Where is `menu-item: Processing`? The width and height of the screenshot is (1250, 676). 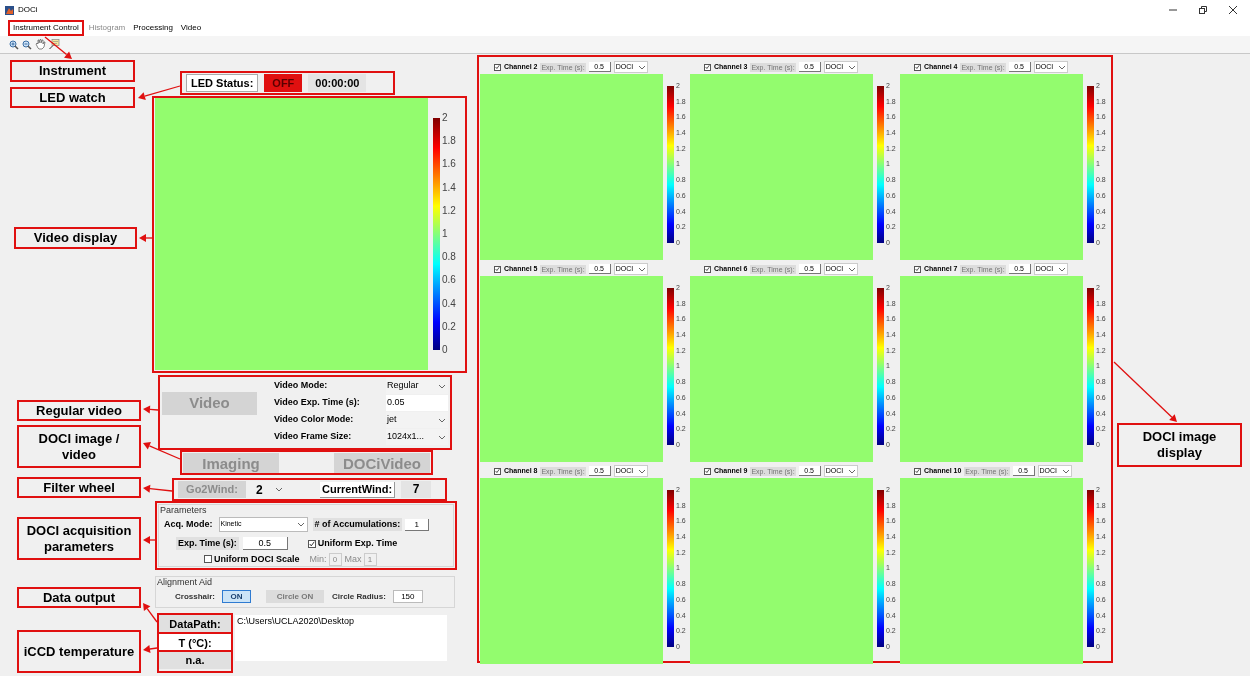
menu-item: Processing is located at coordinates (153, 28).